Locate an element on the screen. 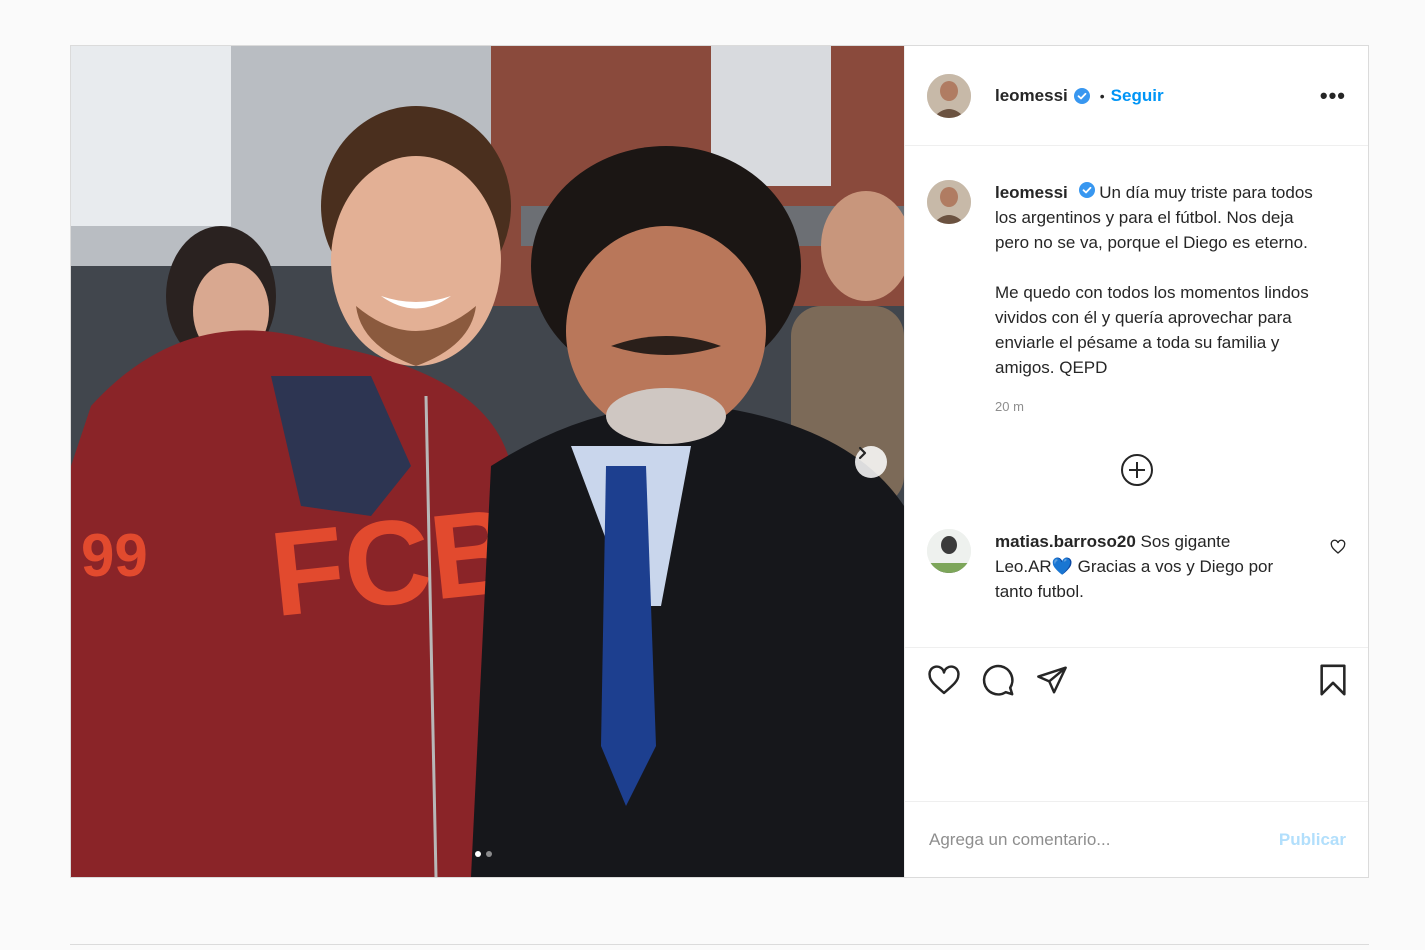  load-more-comments-button is located at coordinates (1136, 470).